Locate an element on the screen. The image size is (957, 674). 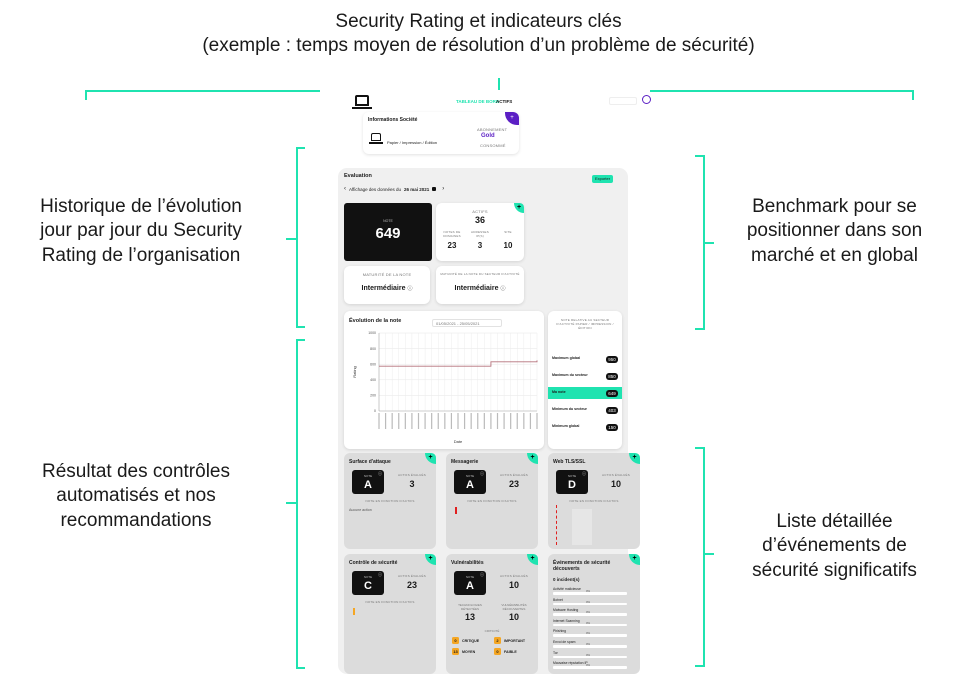
event-item-label: Internet Scanning is located at coordinates (566, 620).